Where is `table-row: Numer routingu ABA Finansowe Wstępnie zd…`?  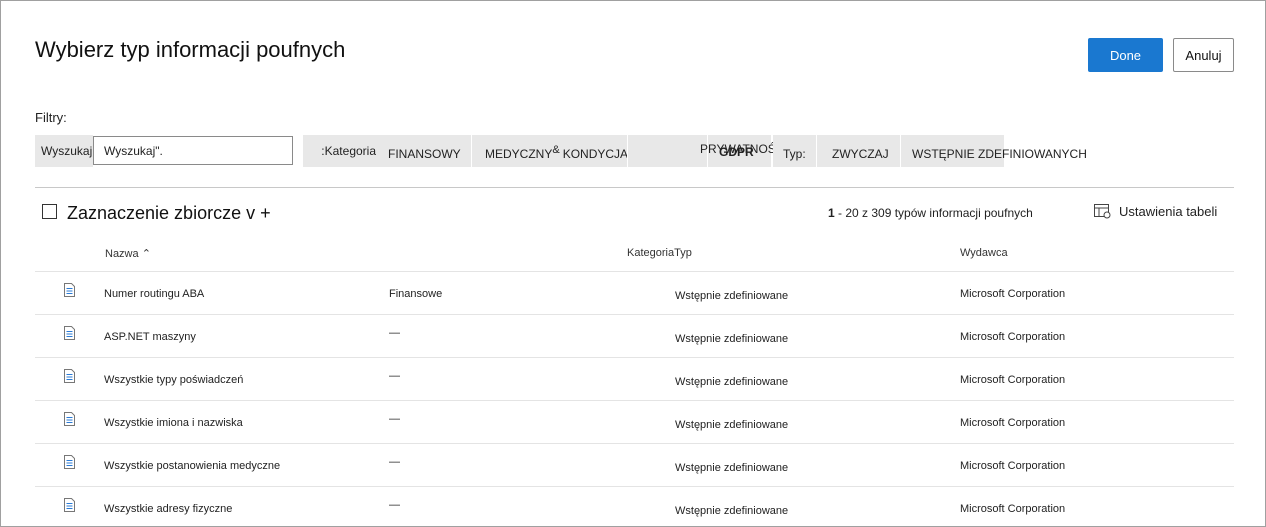 table-row: Numer routingu ABA Finansowe Wstępnie zd… is located at coordinates (634, 293).